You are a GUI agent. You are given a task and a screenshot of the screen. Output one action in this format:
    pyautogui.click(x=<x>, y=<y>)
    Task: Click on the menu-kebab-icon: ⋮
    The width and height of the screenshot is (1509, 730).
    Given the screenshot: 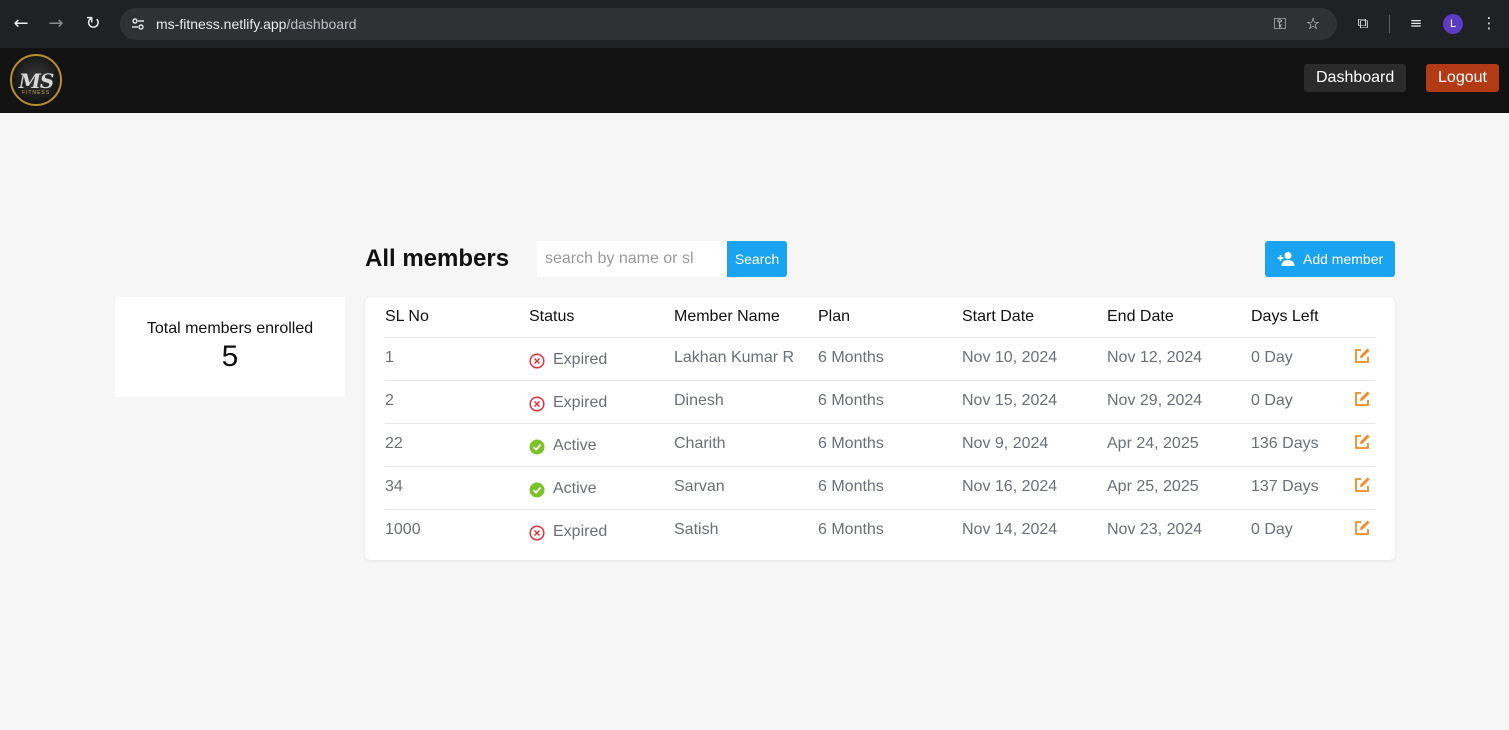 What is the action you would take?
    pyautogui.click(x=1489, y=23)
    